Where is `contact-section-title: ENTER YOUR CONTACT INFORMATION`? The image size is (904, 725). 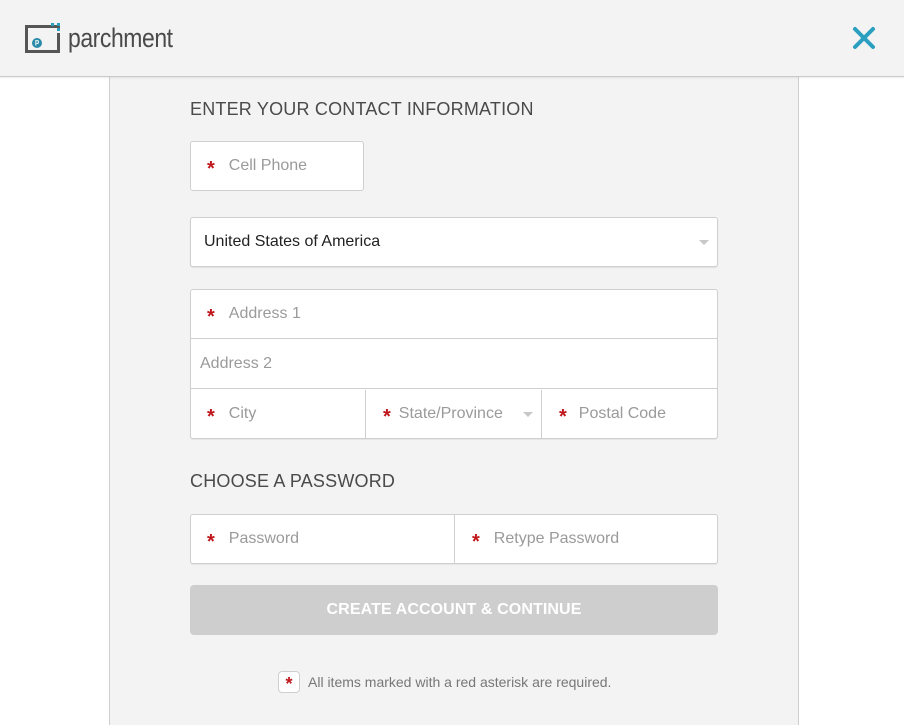 contact-section-title: ENTER YOUR CONTACT INFORMATION is located at coordinates (362, 109).